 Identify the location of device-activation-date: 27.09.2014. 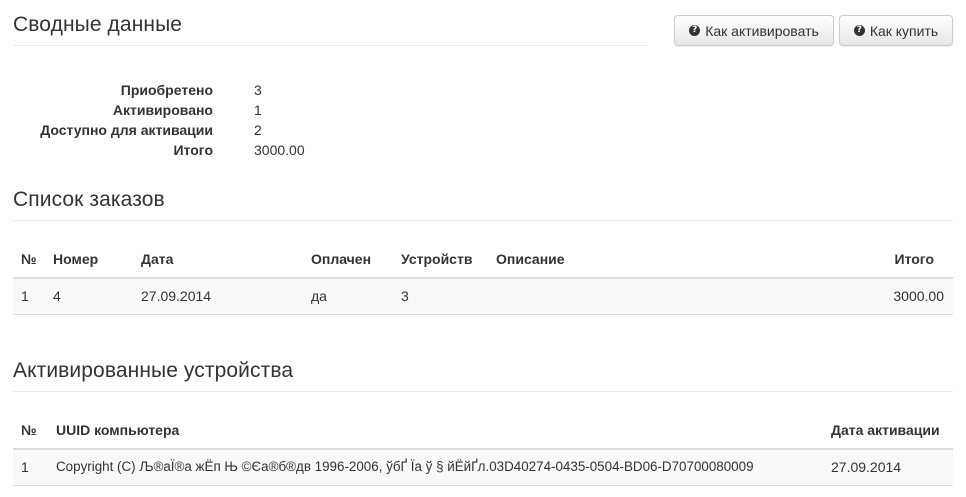
(866, 467).